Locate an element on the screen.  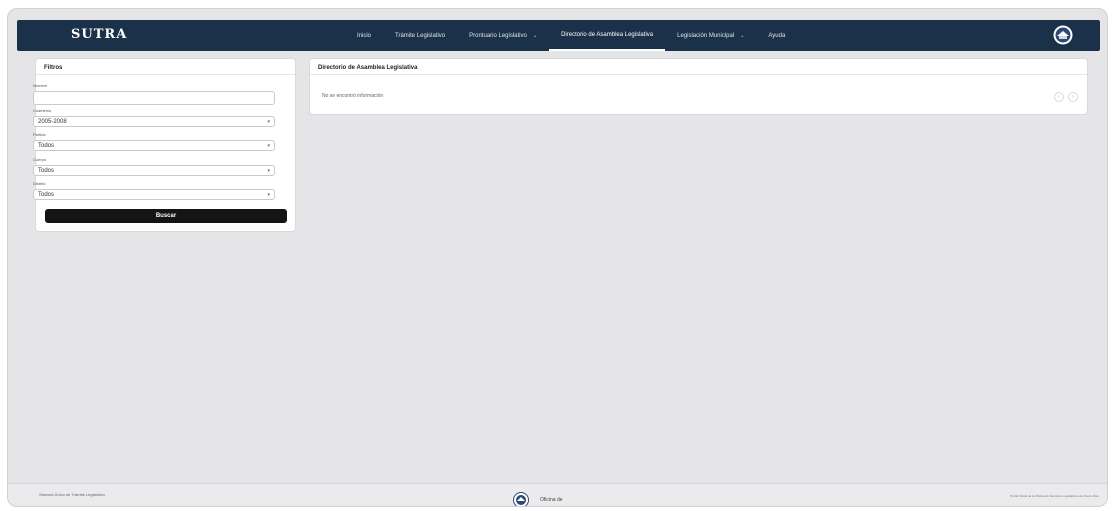
nav-item-tramite-legislativo: Trámite Legislativo is located at coordinates (420, 35).